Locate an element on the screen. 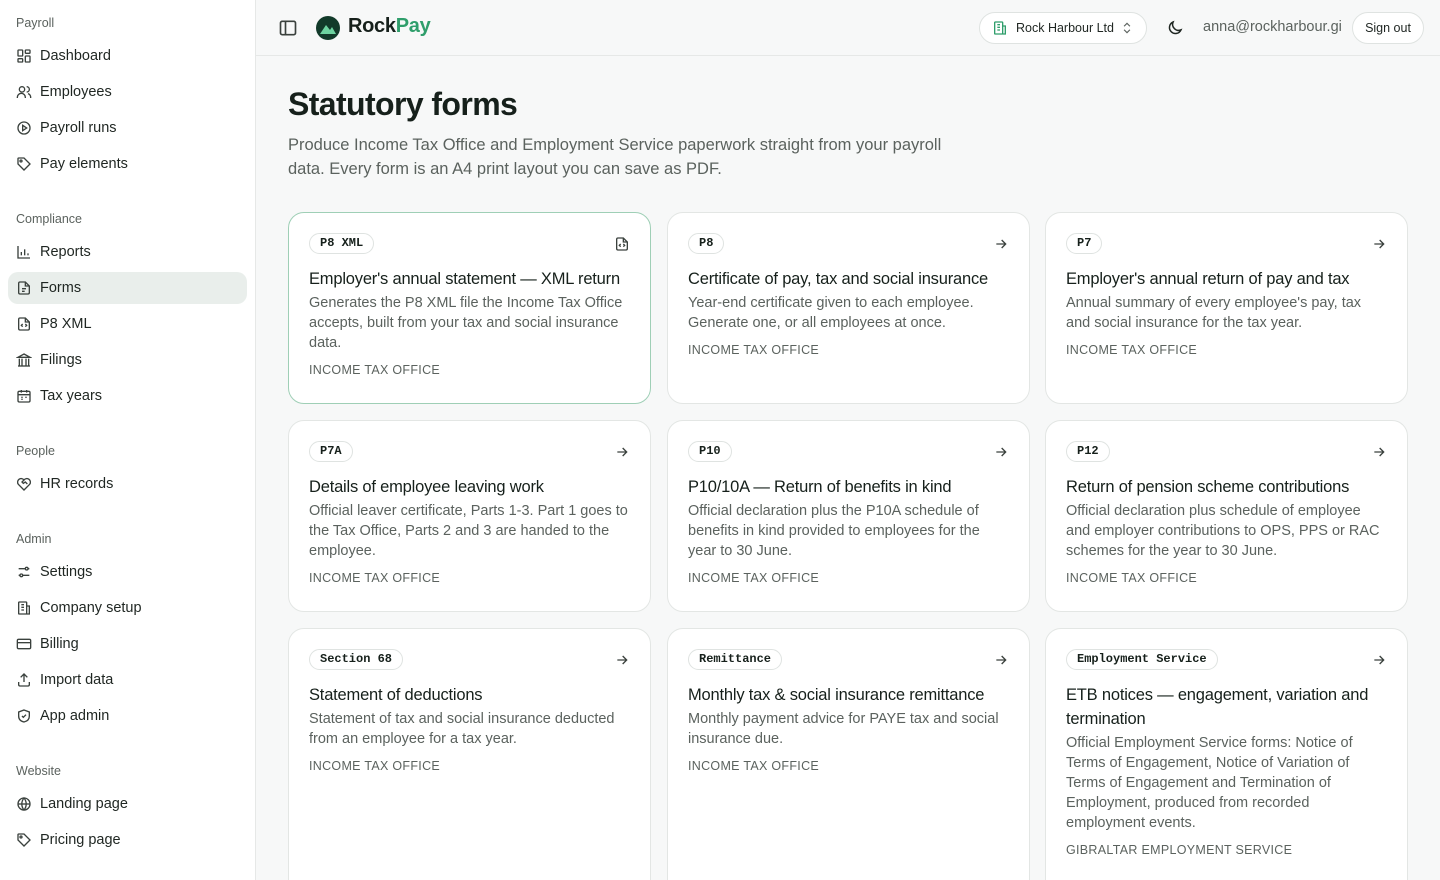  upload-icon is located at coordinates (24, 680).